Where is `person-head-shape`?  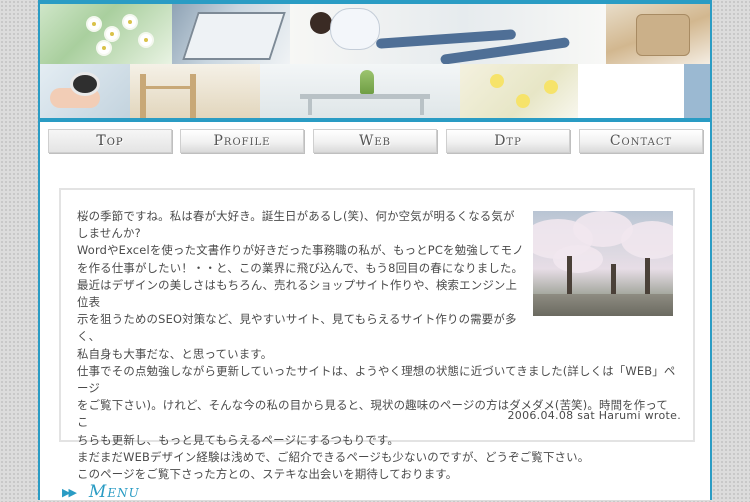
person-head-shape is located at coordinates (321, 23).